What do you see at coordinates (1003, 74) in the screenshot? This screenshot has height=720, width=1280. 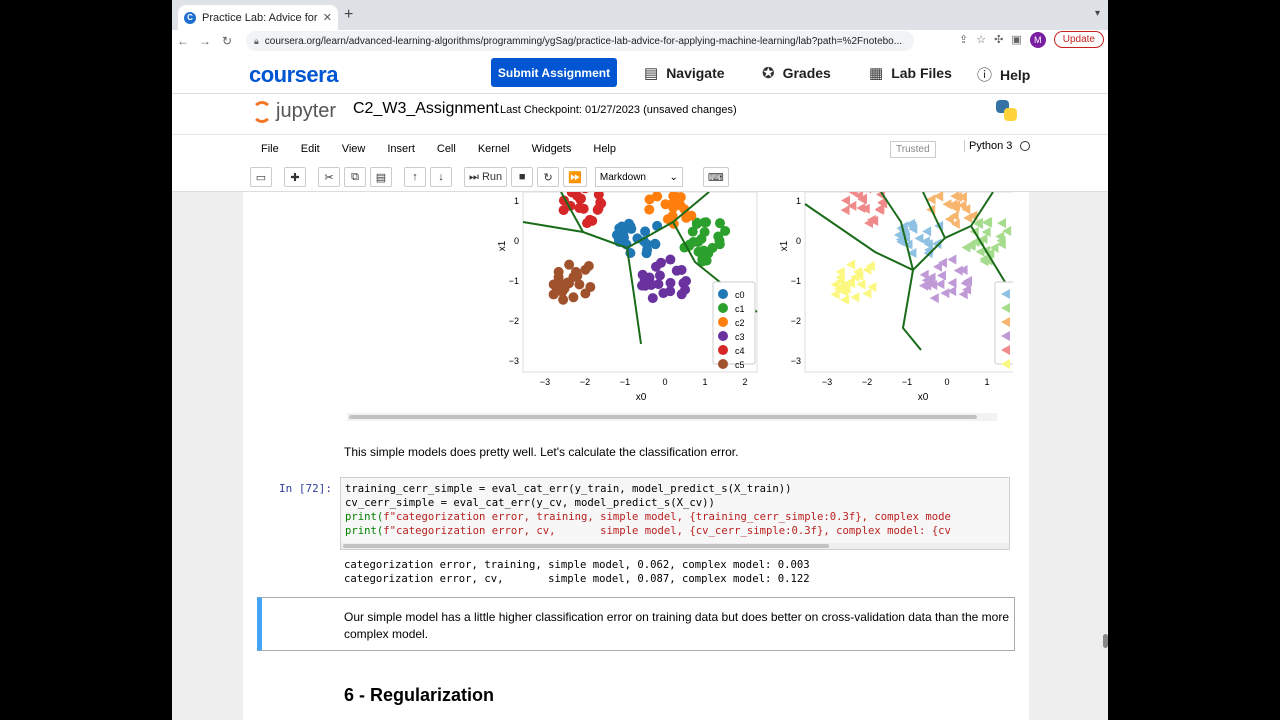 I see `help-button: ⓘ Help` at bounding box center [1003, 74].